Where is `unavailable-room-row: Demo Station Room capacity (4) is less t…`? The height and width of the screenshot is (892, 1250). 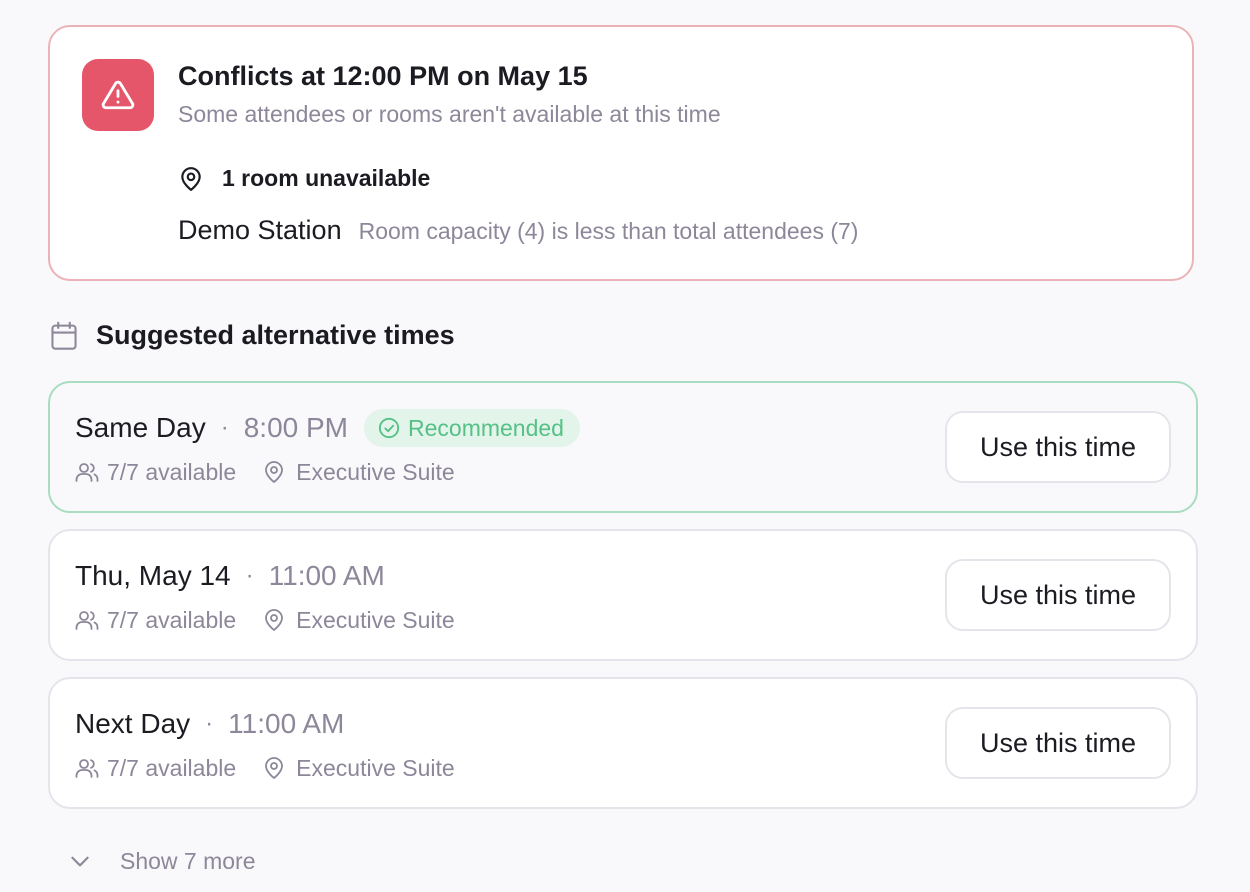
unavailable-room-row: Demo Station Room capacity (4) is less t… is located at coordinates (518, 230).